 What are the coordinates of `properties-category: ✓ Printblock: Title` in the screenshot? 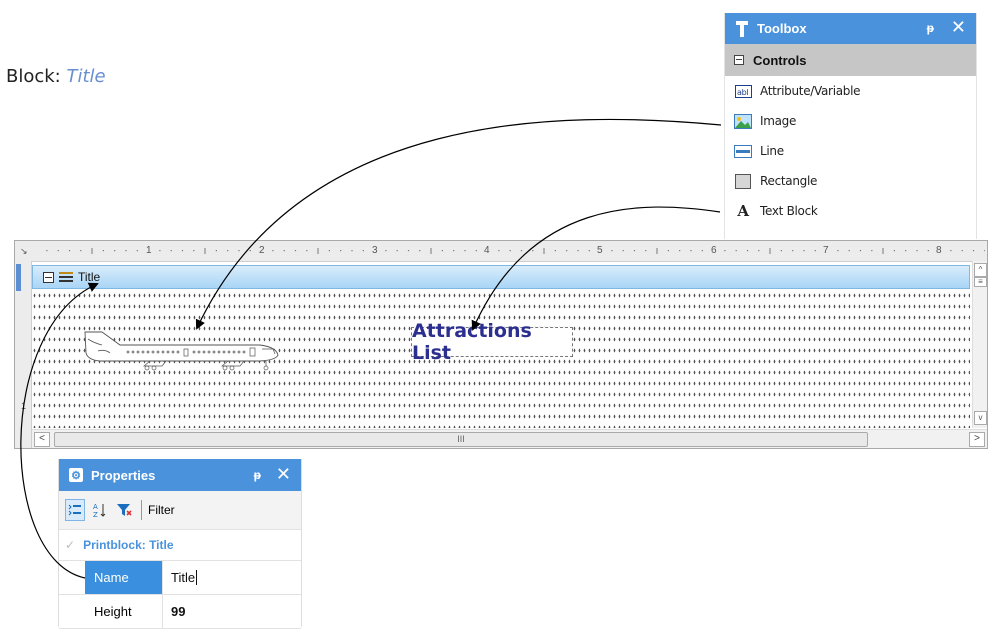 It's located at (180, 545).